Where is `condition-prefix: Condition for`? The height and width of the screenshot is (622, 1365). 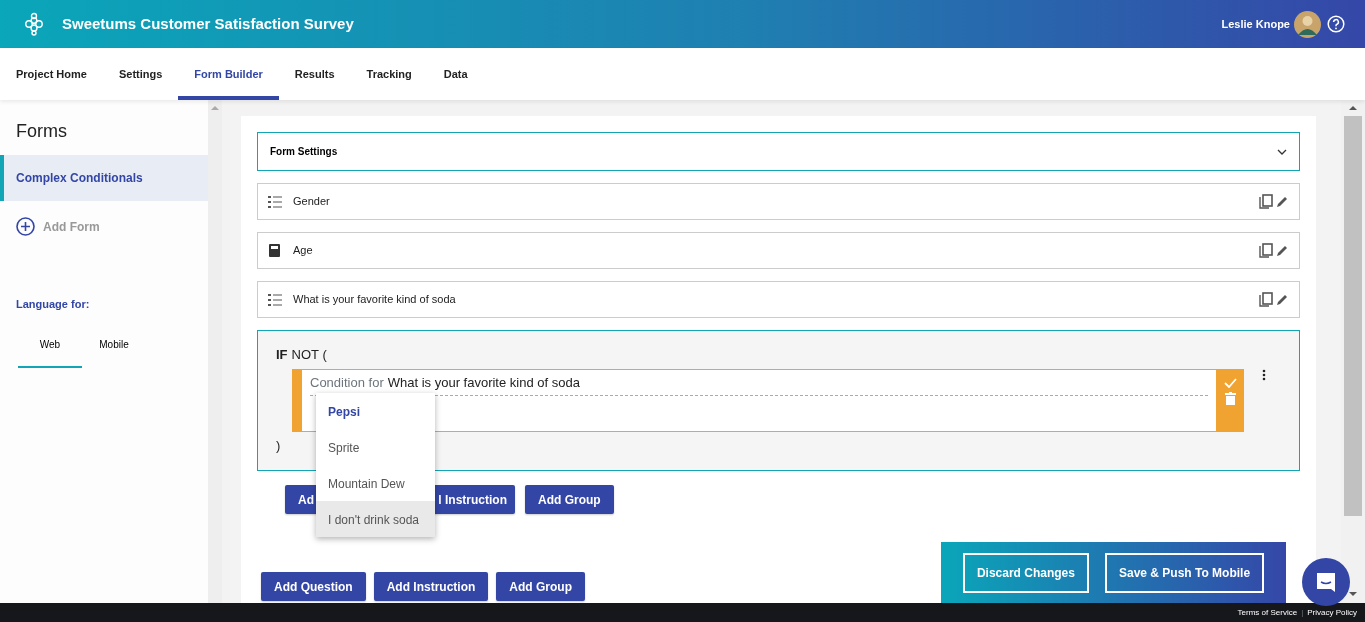 condition-prefix: Condition for is located at coordinates (347, 382).